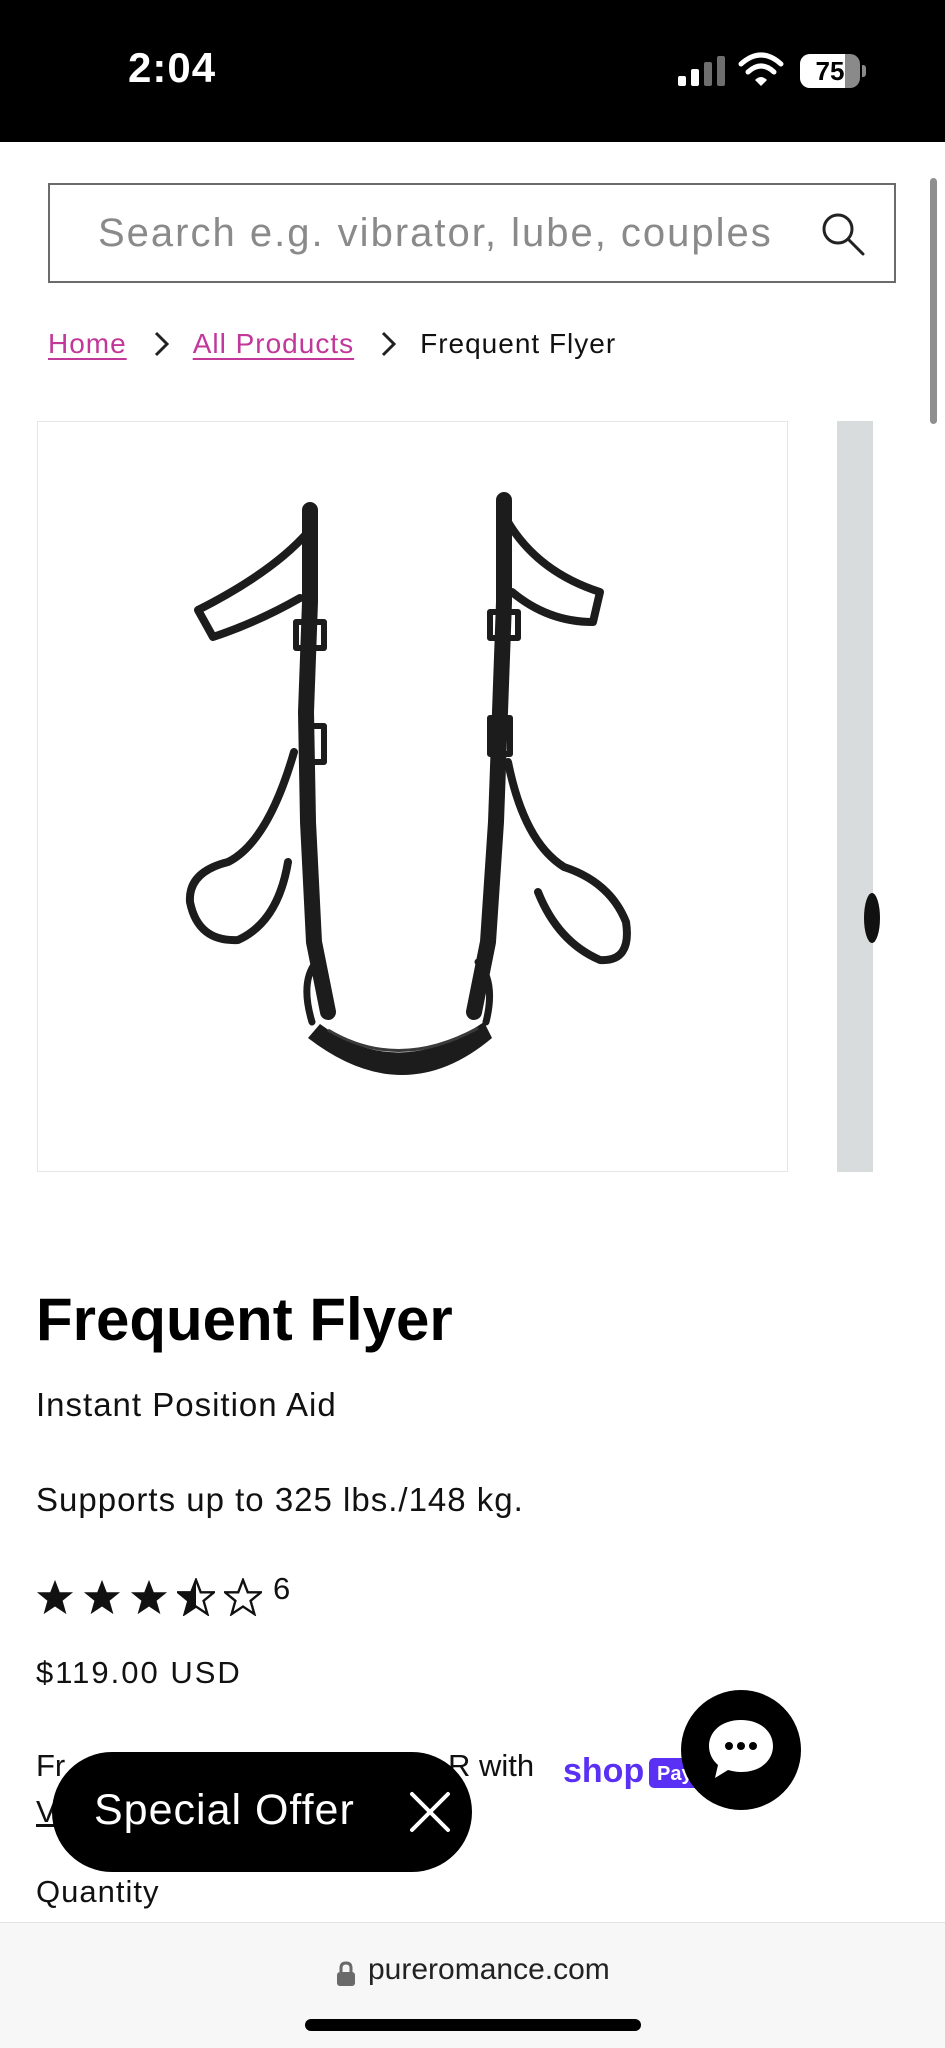  What do you see at coordinates (408, 783) in the screenshot?
I see `swing-strap-illustration` at bounding box center [408, 783].